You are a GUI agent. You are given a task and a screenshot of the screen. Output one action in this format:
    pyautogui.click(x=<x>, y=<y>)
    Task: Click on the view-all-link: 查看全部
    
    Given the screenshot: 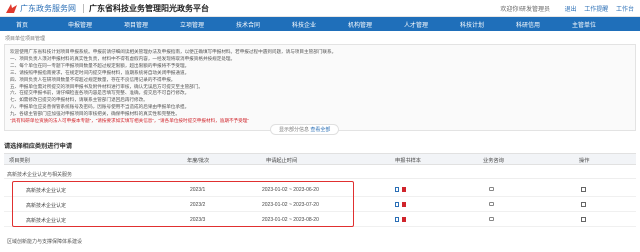 What is the action you would take?
    pyautogui.click(x=320, y=130)
    